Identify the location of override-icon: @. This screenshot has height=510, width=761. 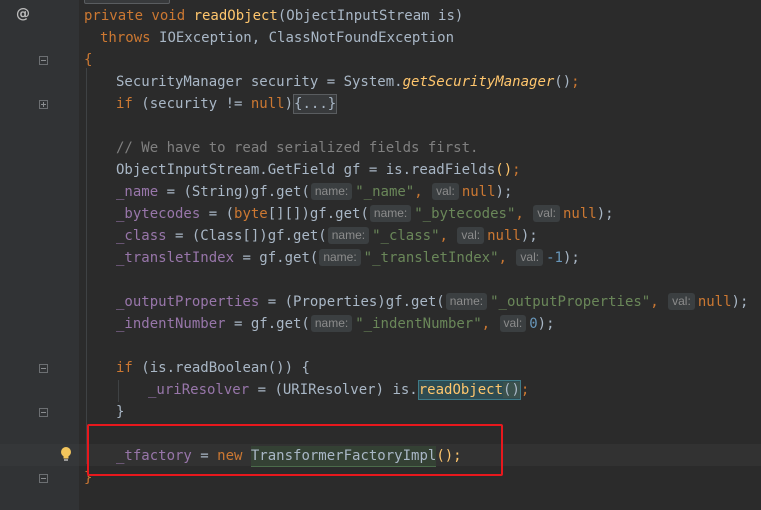
(23, 14).